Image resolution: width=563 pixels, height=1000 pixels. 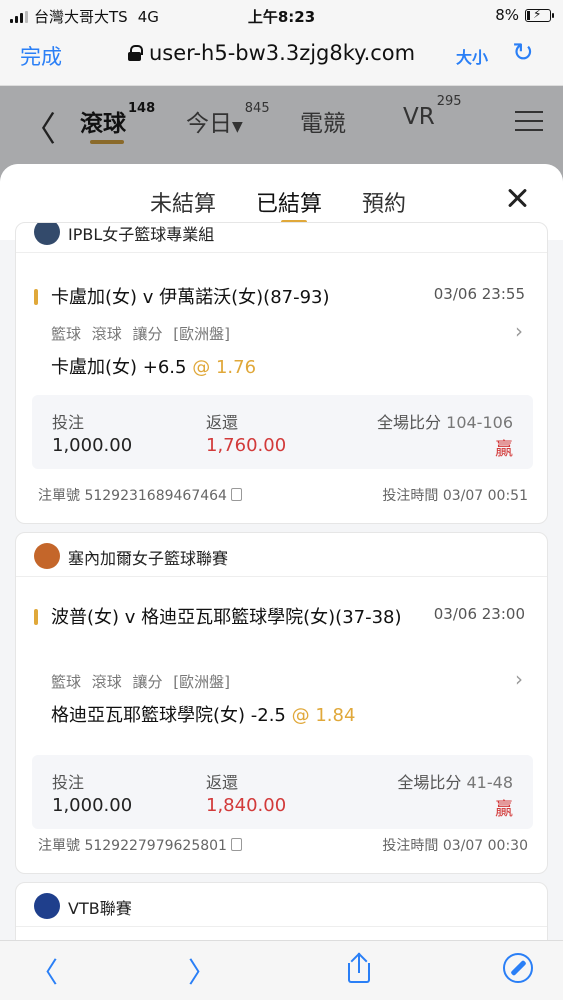 I want to click on reload-icon: ↻, so click(x=523, y=53).